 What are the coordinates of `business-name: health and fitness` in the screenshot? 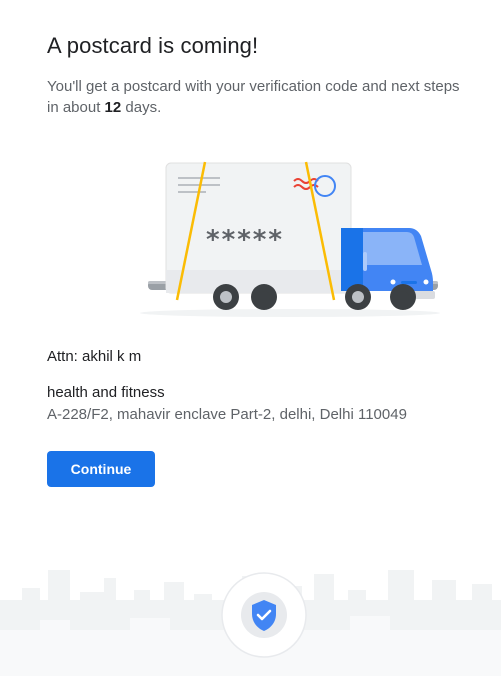 It's located at (106, 392).